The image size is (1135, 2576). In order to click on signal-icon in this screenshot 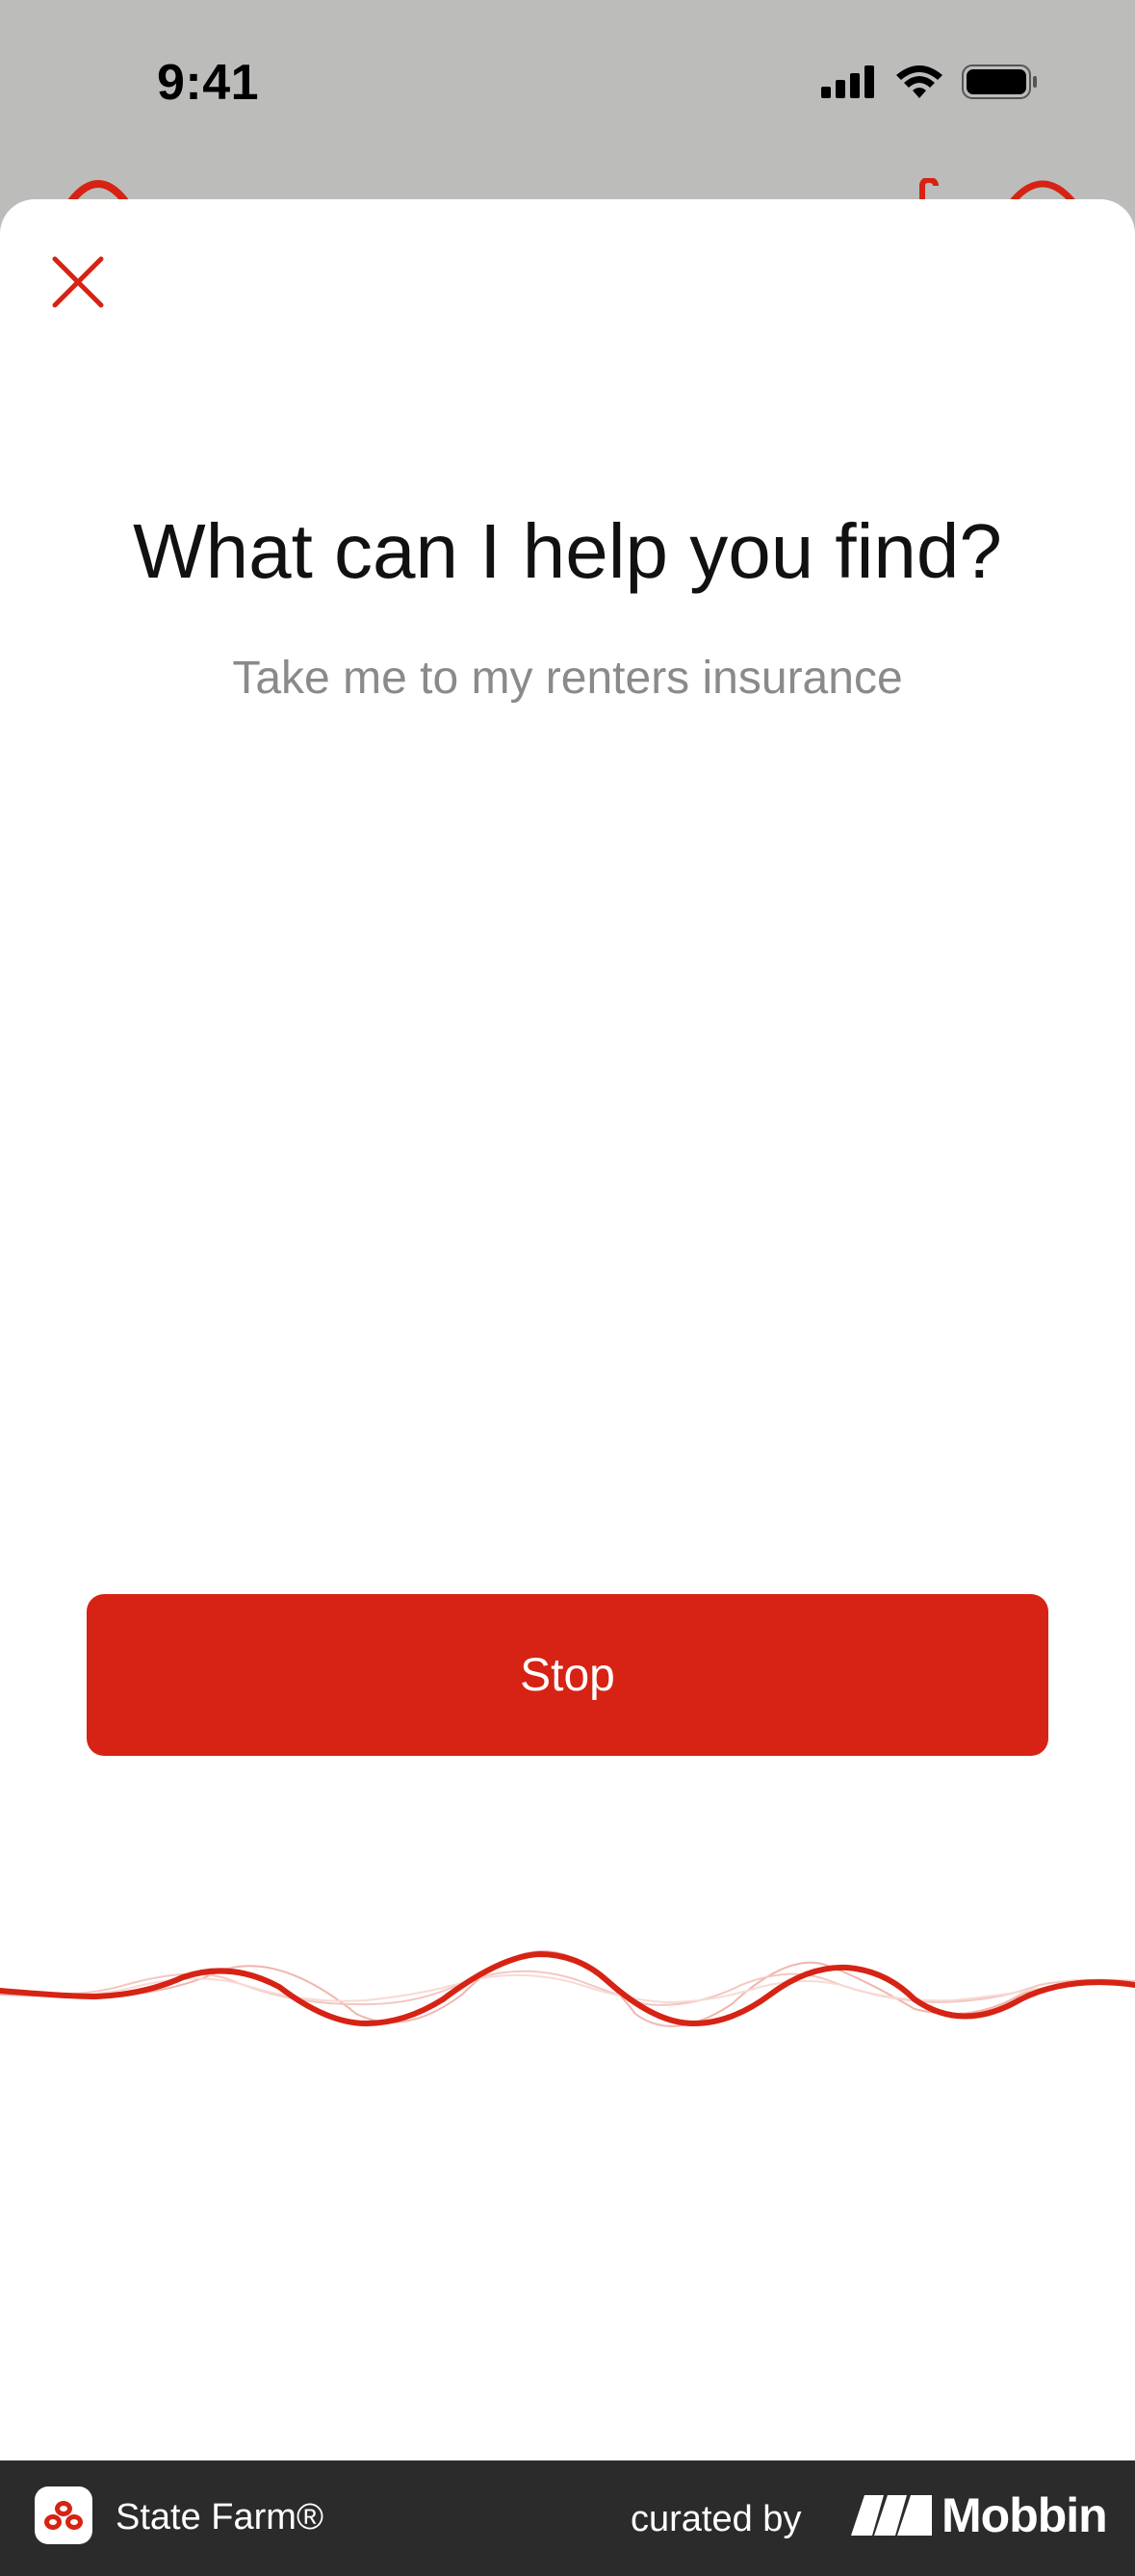, I will do `click(847, 81)`.